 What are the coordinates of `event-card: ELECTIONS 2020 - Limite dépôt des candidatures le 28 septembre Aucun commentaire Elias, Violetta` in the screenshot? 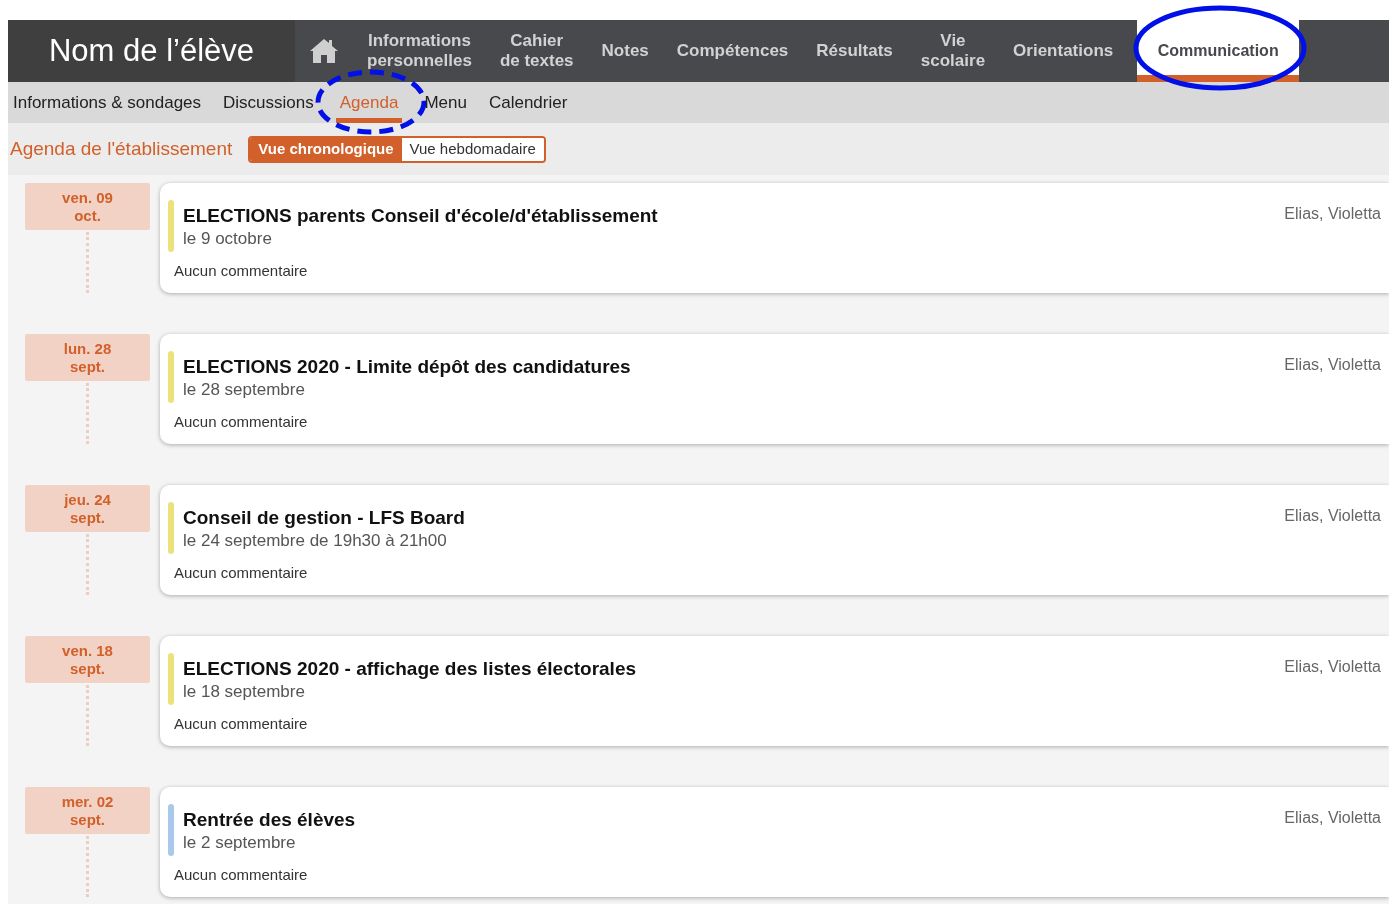 It's located at (774, 389).